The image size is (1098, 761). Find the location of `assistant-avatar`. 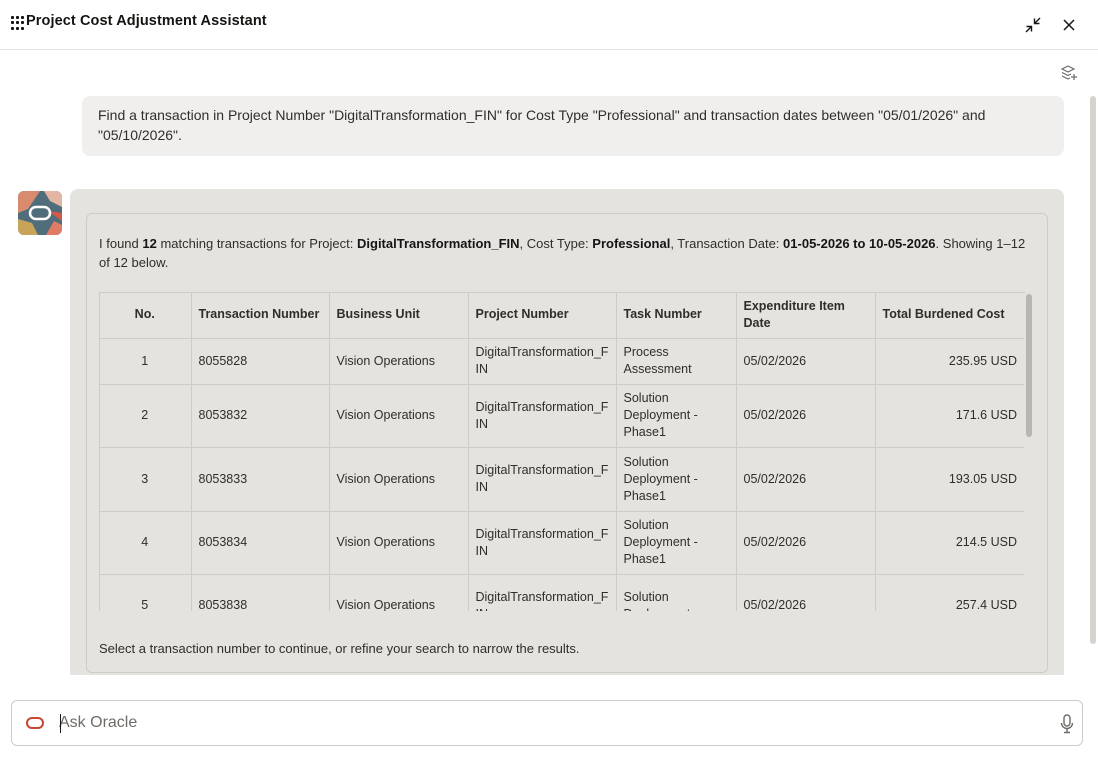

assistant-avatar is located at coordinates (40, 213).